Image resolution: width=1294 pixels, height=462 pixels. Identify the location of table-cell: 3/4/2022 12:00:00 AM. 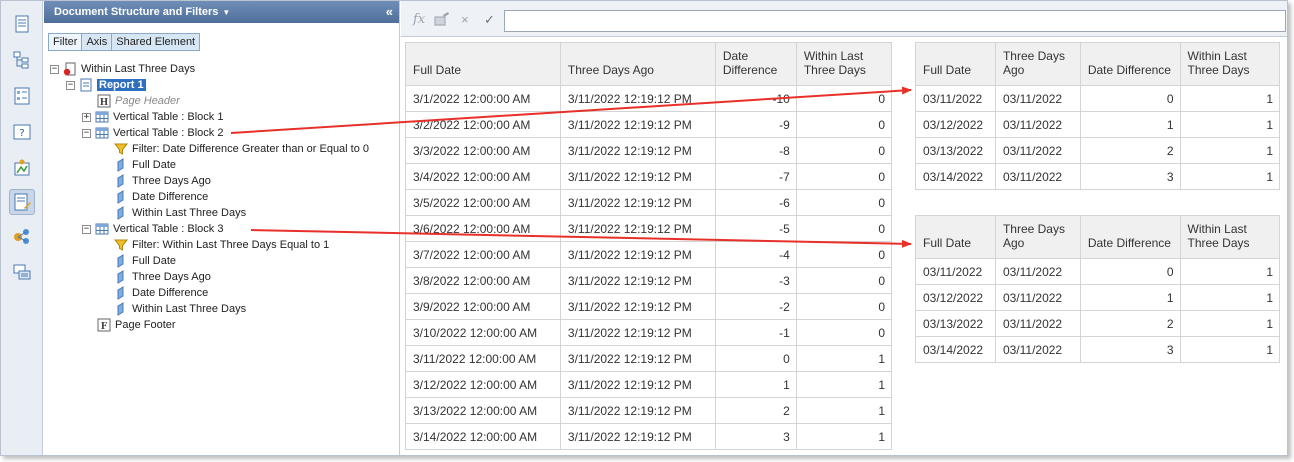
(483, 176).